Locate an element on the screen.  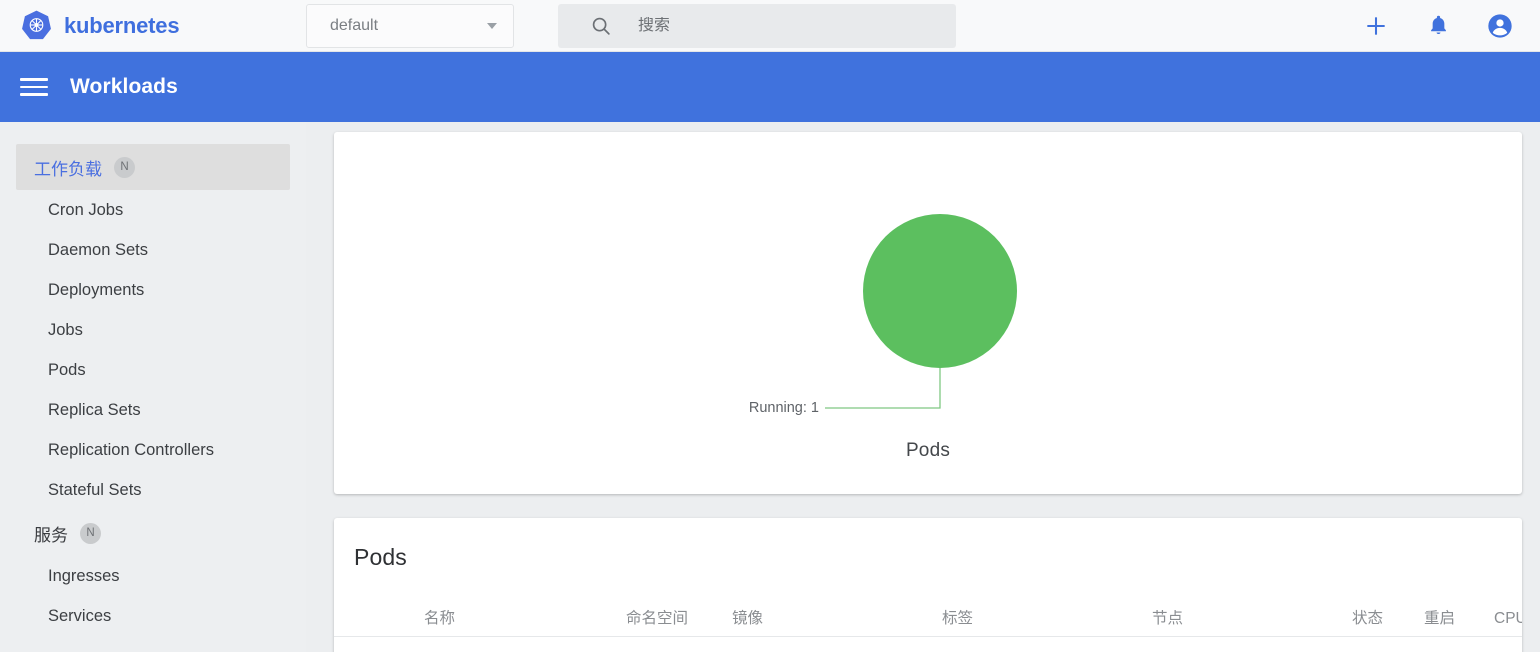
account-circle-icon is located at coordinates (1500, 25).